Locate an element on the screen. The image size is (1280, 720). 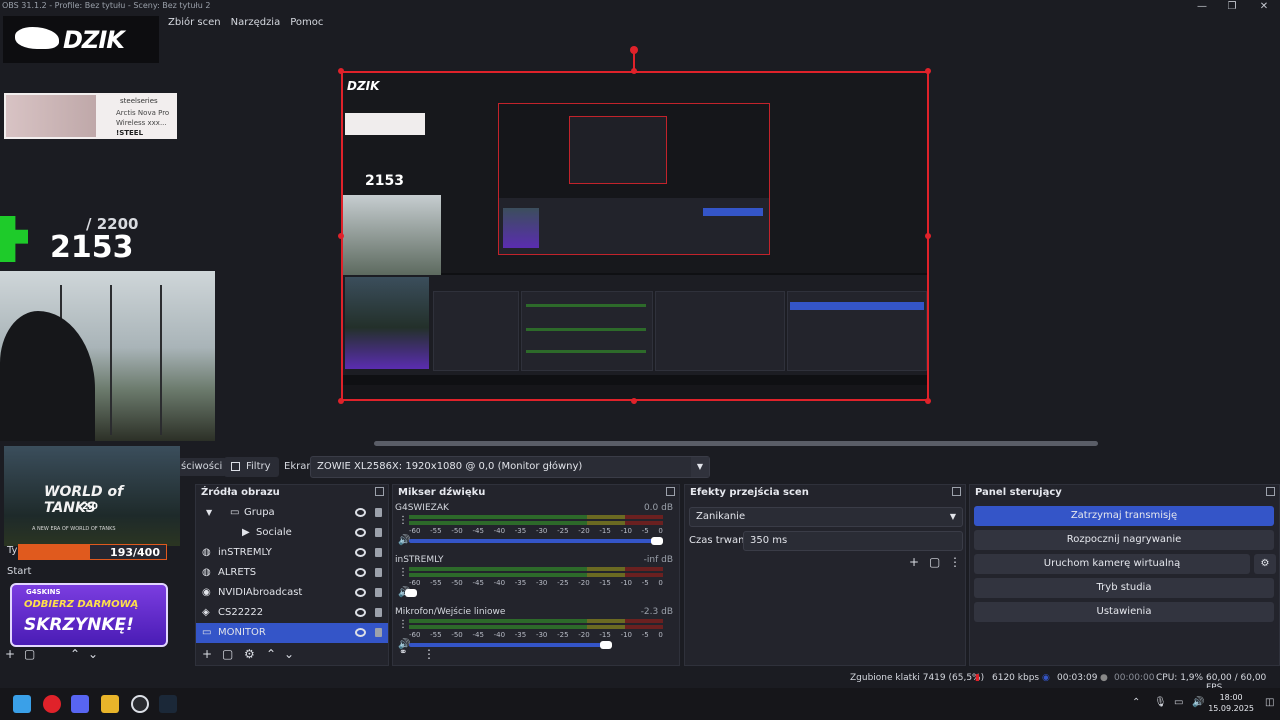
link-icon: ⚭ is located at coordinates (403, 652).